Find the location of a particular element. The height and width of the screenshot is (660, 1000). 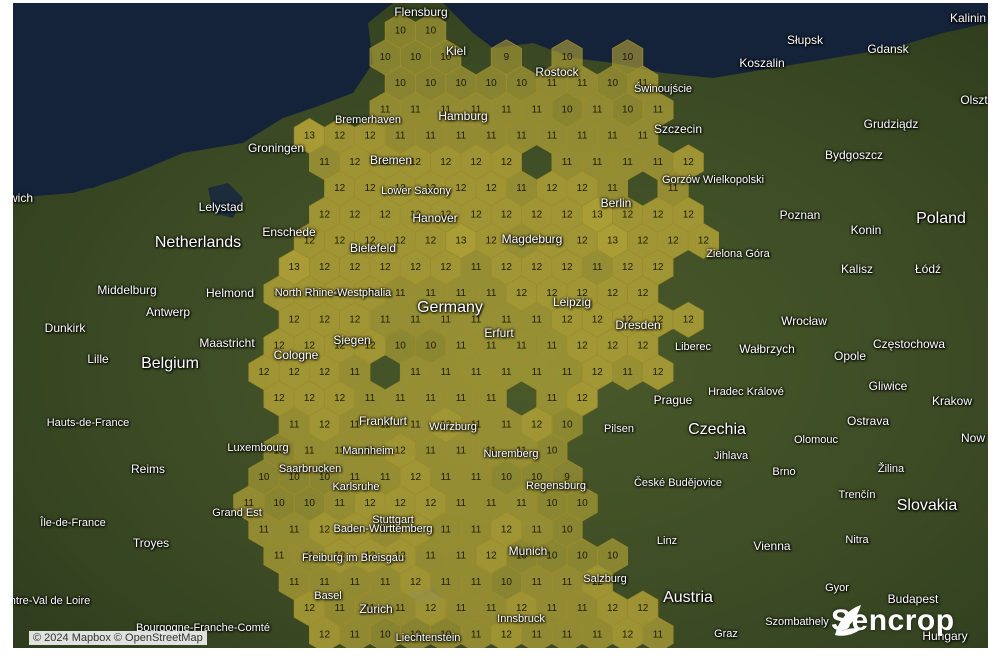

map-attribution: © 2024 Mapbox © OpenStreetMap is located at coordinates (118, 638).